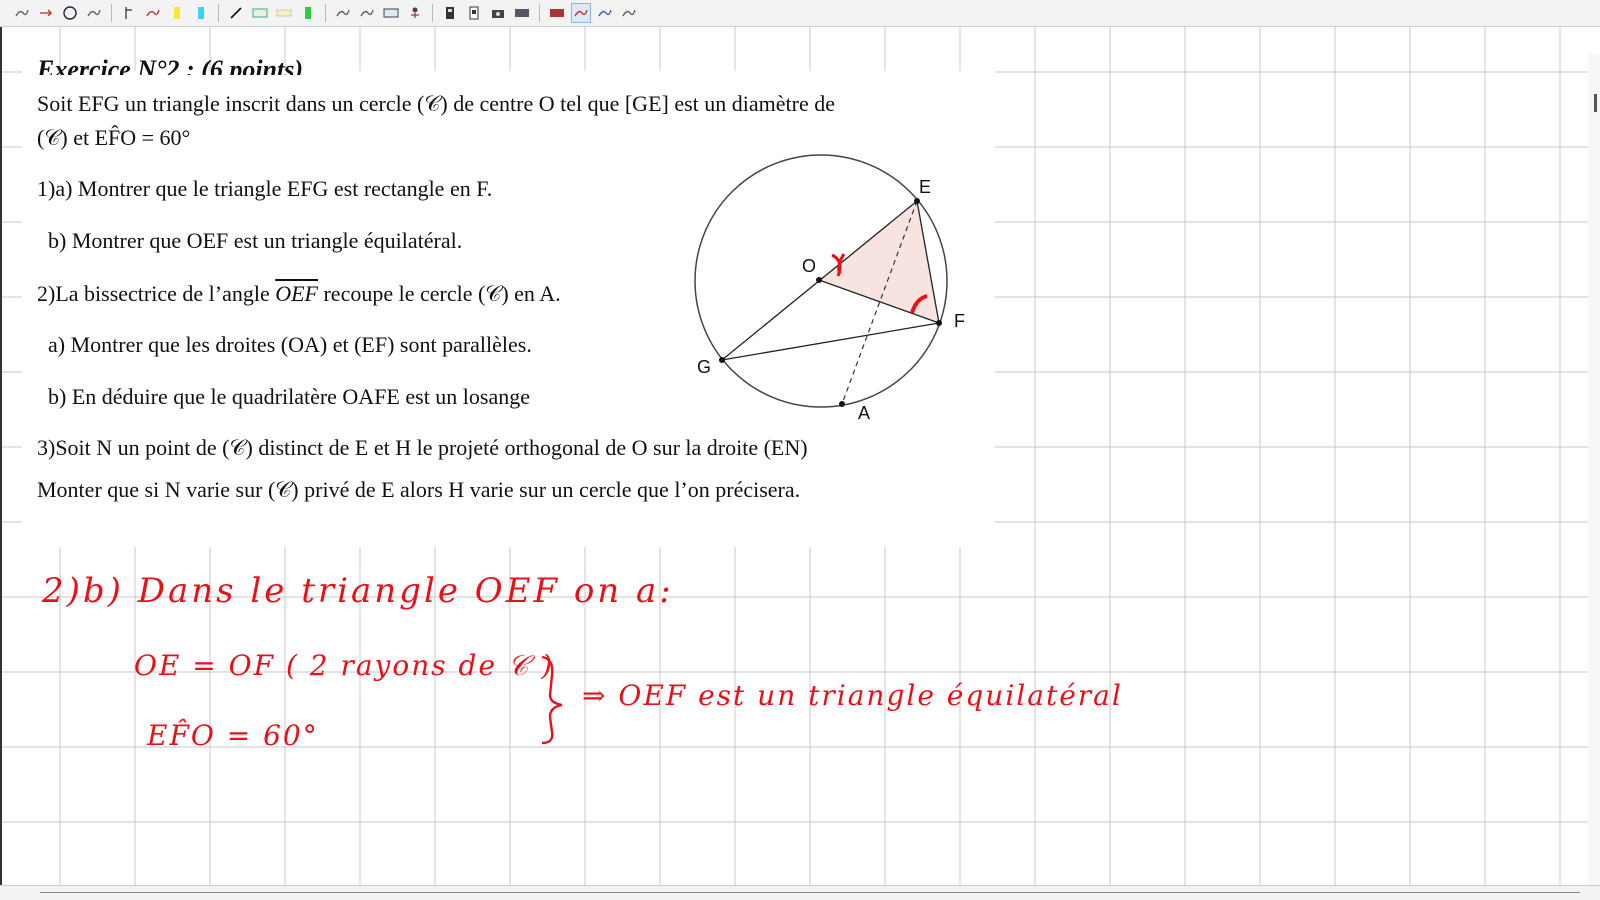 This screenshot has width=1600, height=900. Describe the element at coordinates (1594, 477) in the screenshot. I see `vertical-scrollbar` at that location.